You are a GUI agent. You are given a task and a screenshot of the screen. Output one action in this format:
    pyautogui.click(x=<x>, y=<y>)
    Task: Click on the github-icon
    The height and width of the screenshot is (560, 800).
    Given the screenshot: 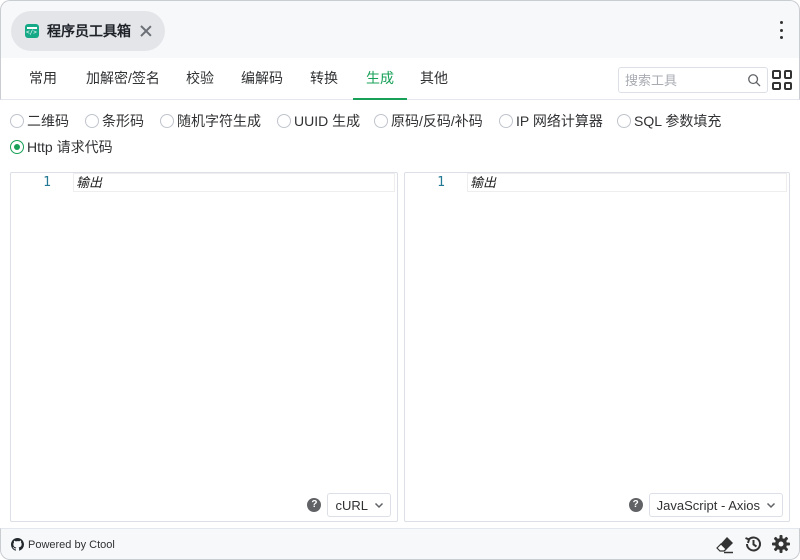 What is the action you would take?
    pyautogui.click(x=17, y=544)
    